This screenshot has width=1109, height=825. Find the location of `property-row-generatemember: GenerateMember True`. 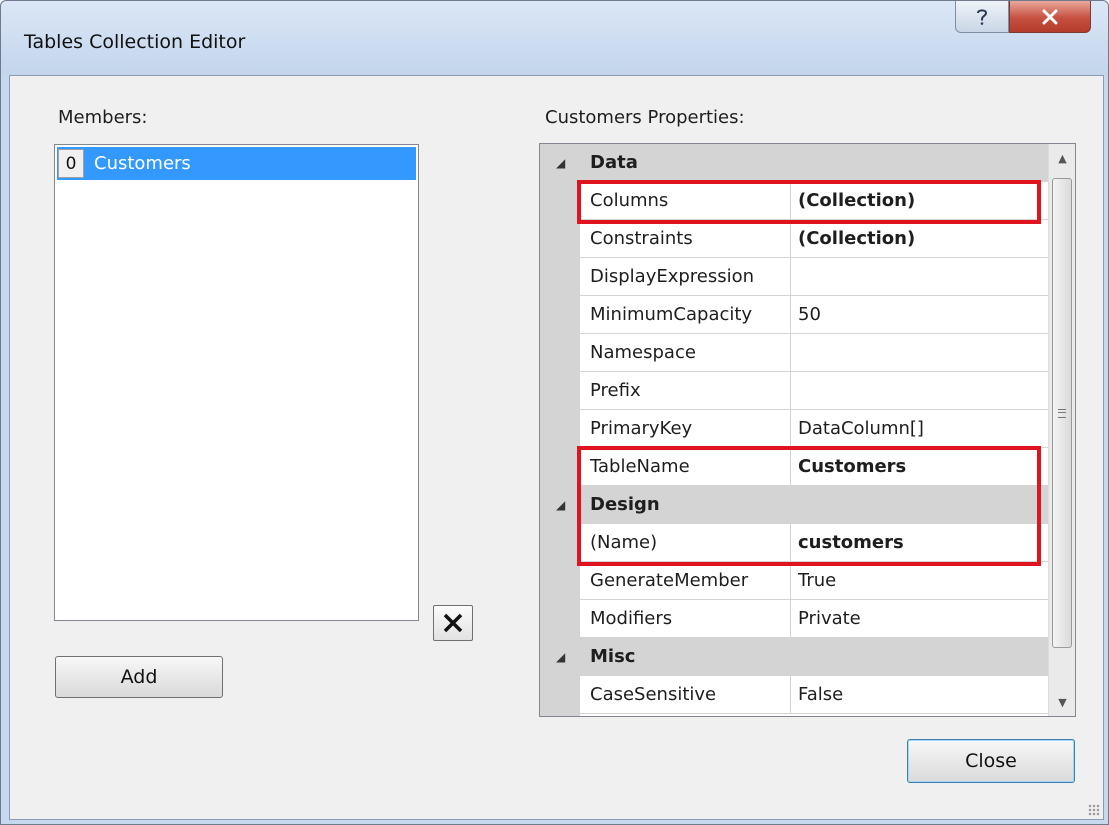

property-row-generatemember: GenerateMember True is located at coordinates (794, 581).